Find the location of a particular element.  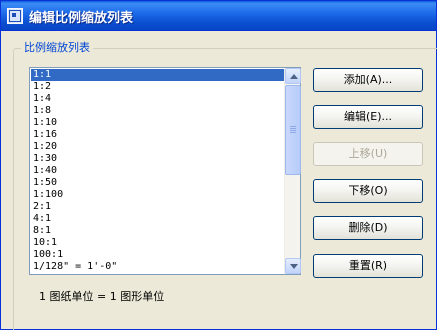

title-bar: 编辑比例缩放列表 is located at coordinates (218, 16).